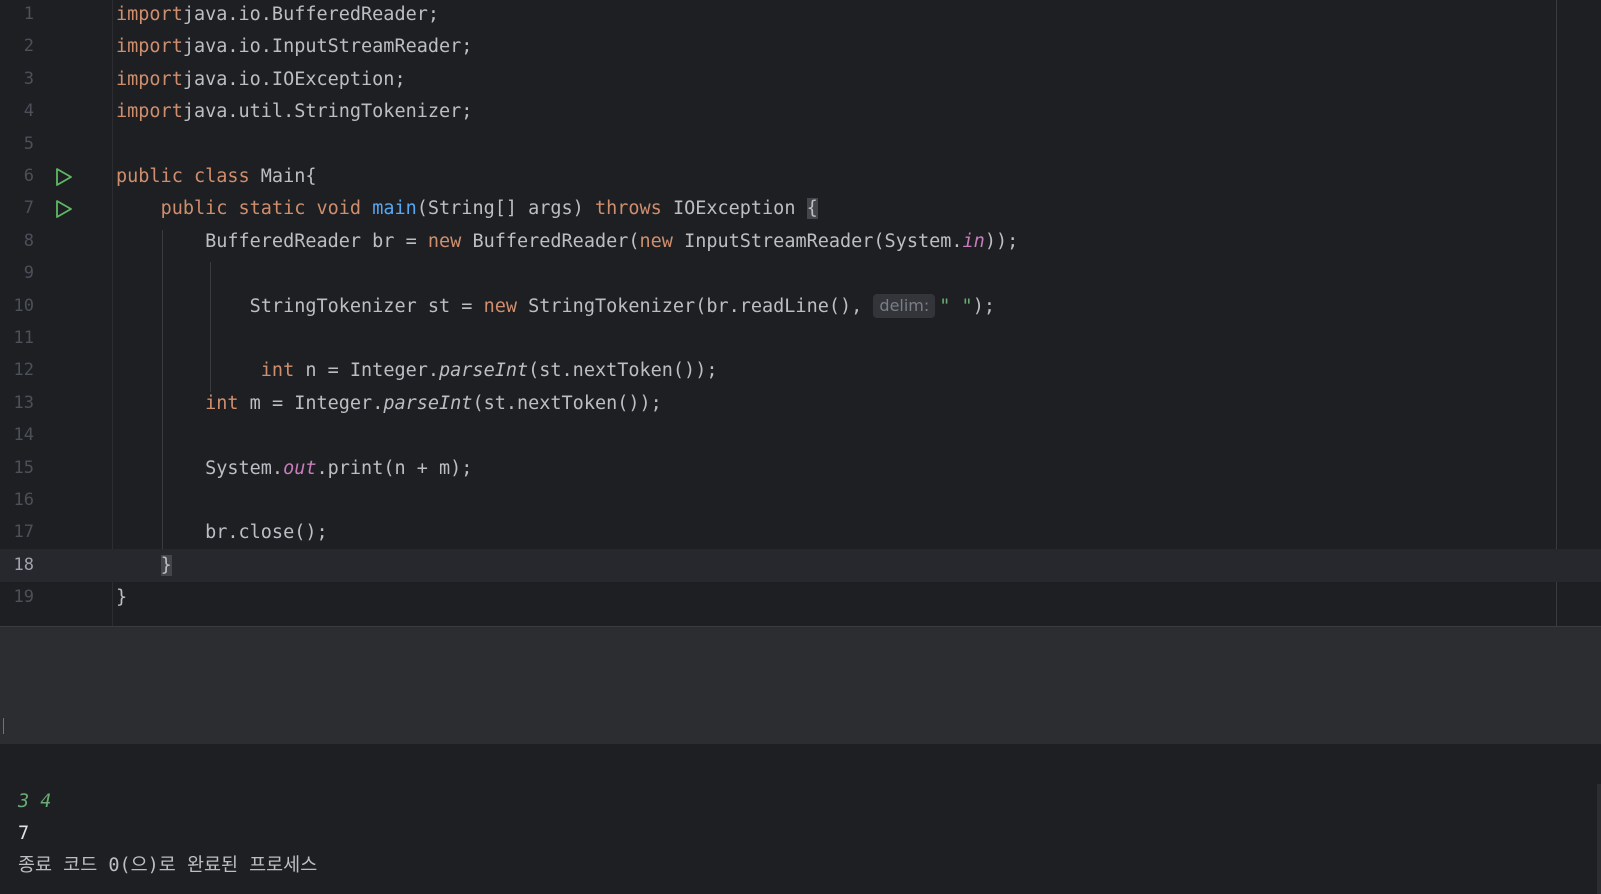 The height and width of the screenshot is (894, 1601). What do you see at coordinates (800, 176) in the screenshot?
I see `code-line: 6 public class Main{` at bounding box center [800, 176].